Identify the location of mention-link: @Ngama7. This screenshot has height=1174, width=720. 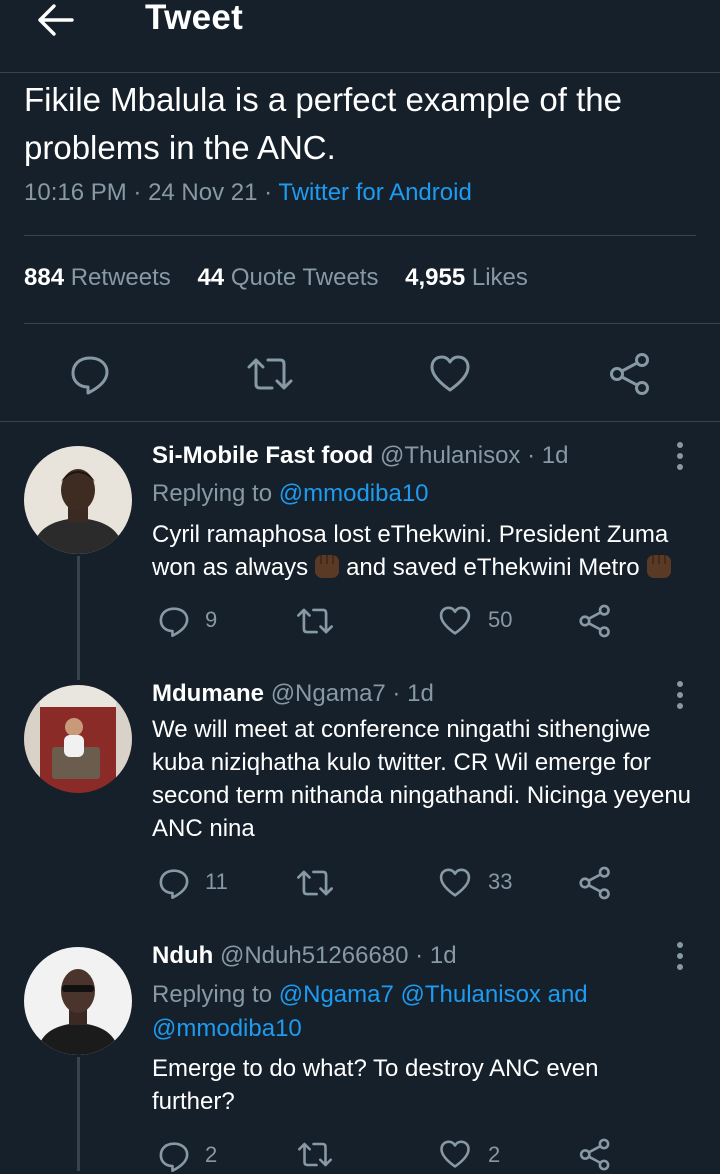
(336, 994).